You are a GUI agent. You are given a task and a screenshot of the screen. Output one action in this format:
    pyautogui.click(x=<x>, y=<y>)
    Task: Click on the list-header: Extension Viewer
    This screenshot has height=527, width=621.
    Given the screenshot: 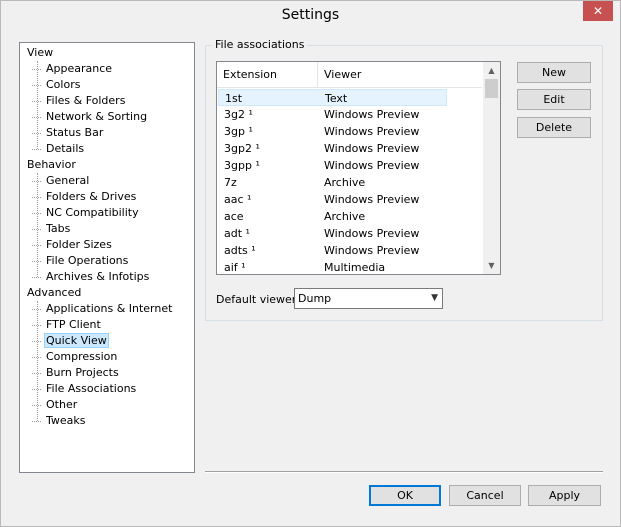 What is the action you would take?
    pyautogui.click(x=349, y=75)
    